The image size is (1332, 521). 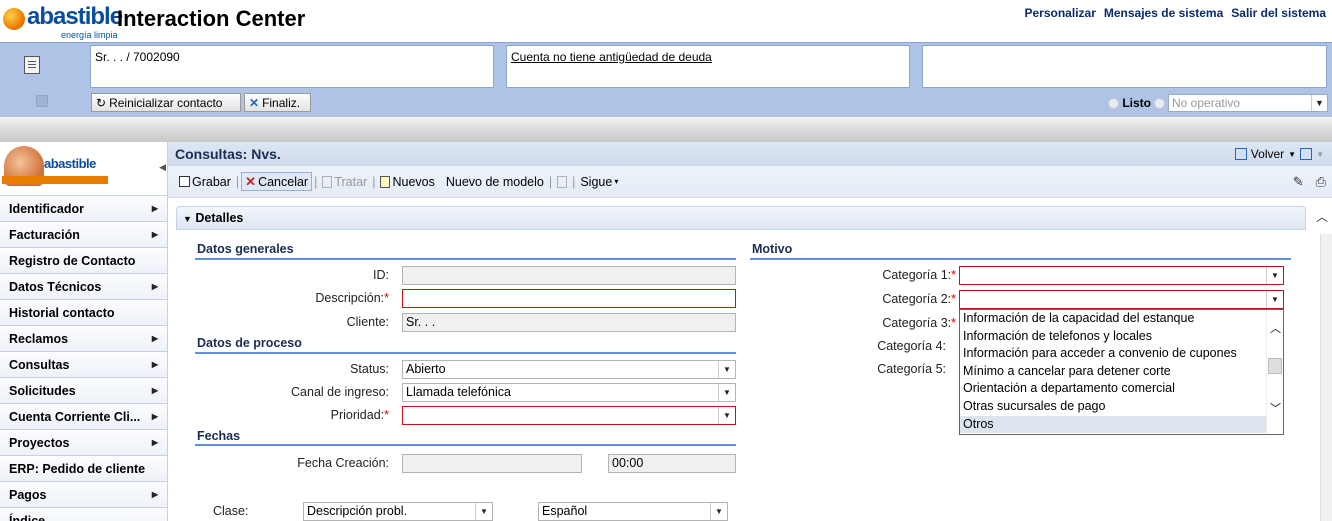 What do you see at coordinates (1113, 424) in the screenshot?
I see `category-option: Otros` at bounding box center [1113, 424].